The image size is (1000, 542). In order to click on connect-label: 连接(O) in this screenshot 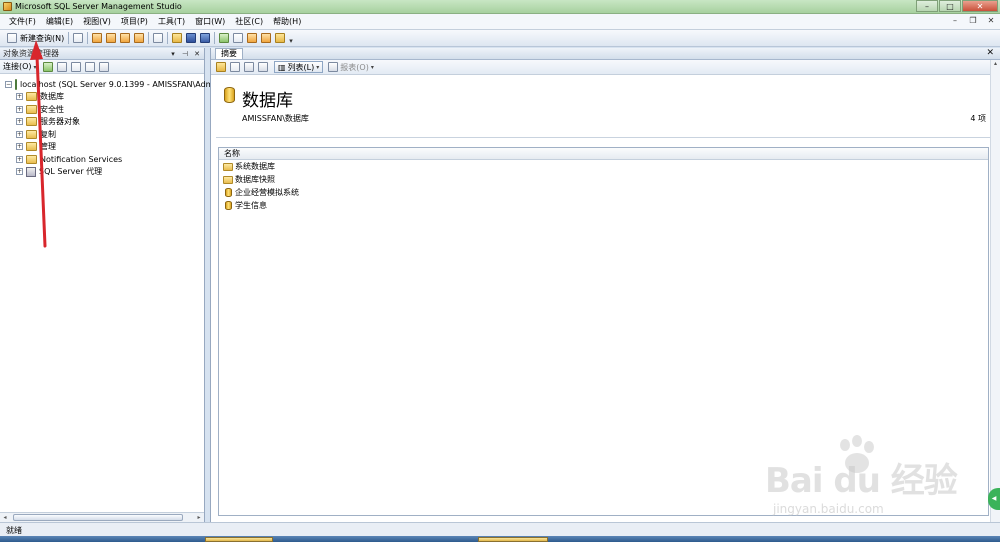, I will do `click(17, 66)`.